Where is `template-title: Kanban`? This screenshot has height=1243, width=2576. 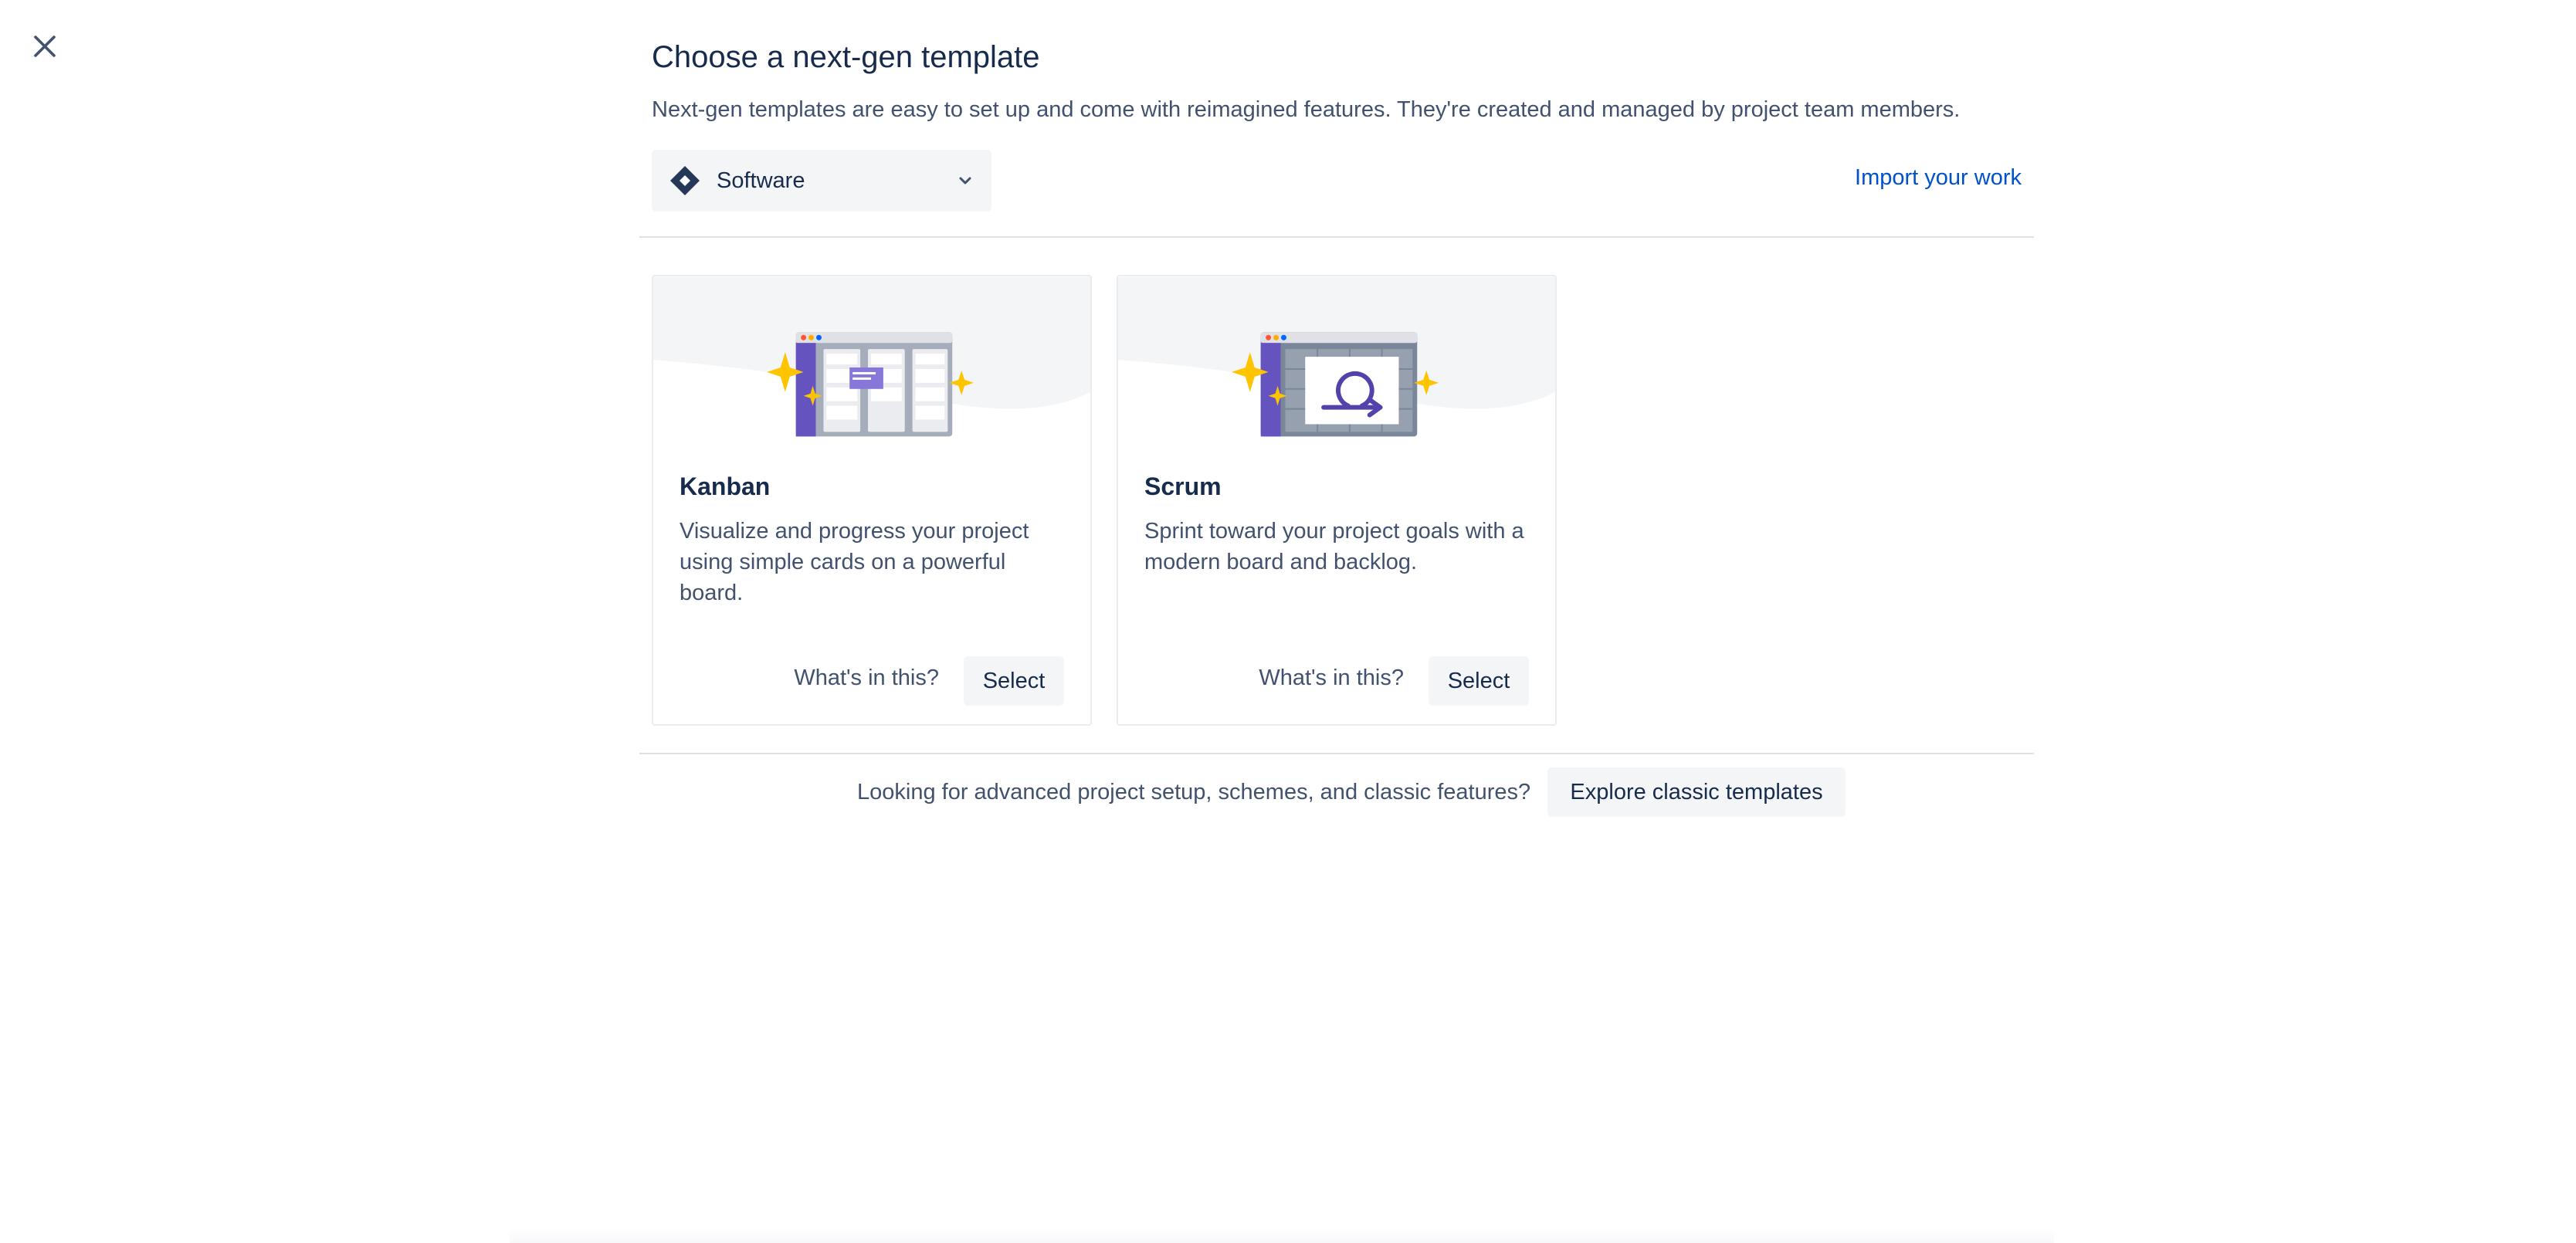 template-title: Kanban is located at coordinates (725, 486).